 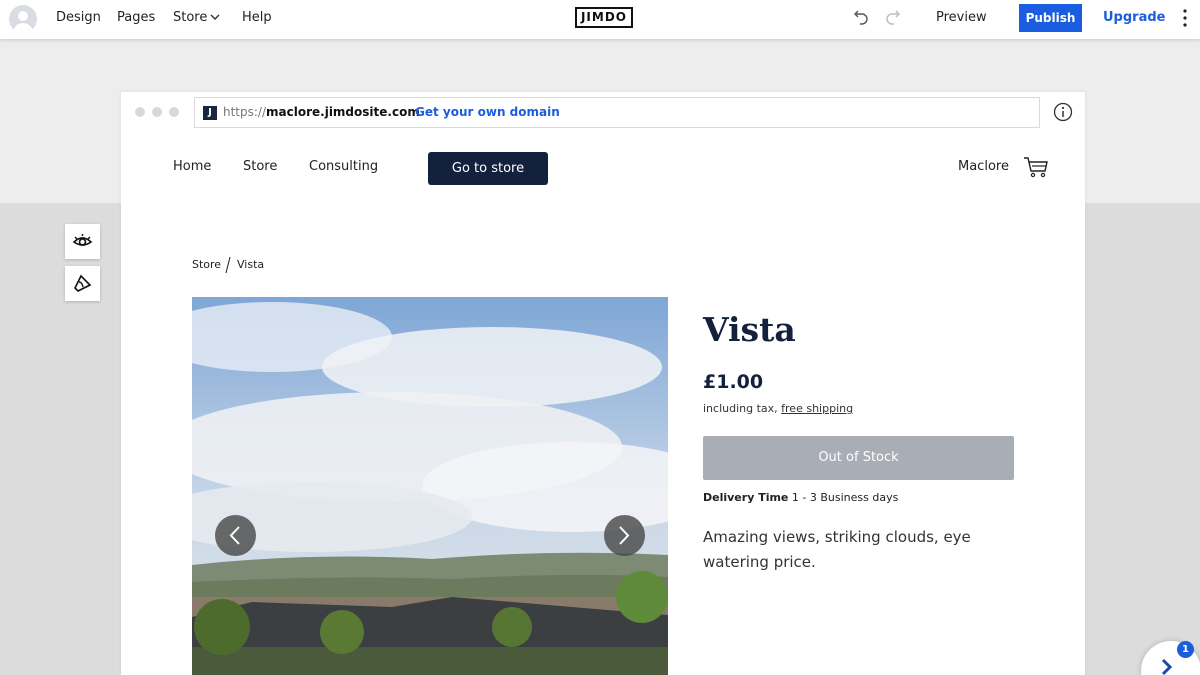 What do you see at coordinates (749, 329) in the screenshot?
I see `product-title: Vista` at bounding box center [749, 329].